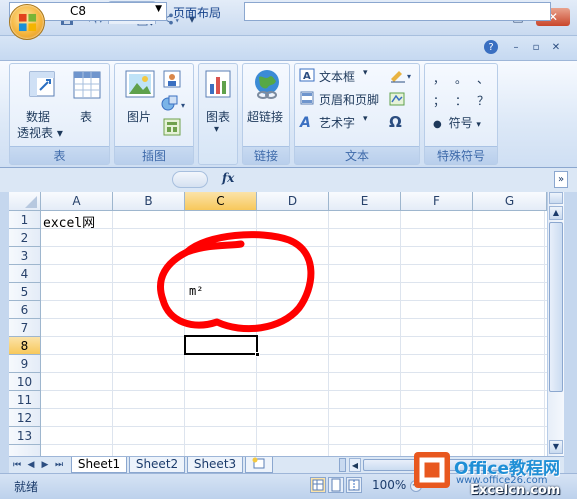  What do you see at coordinates (25, 346) in the screenshot?
I see `row-header-8: 8` at bounding box center [25, 346].